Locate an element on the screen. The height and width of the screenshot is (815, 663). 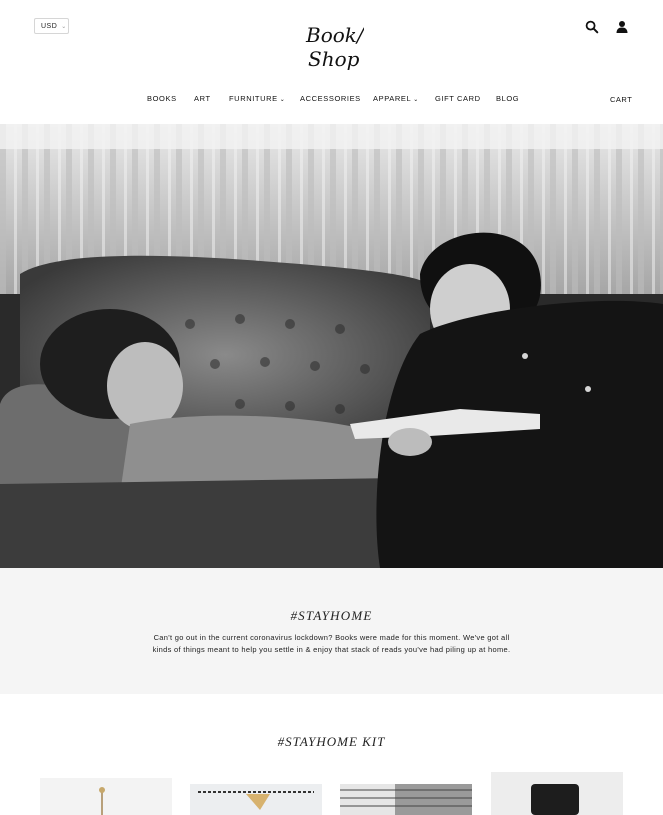
currency-label: USD is located at coordinates (49, 26).